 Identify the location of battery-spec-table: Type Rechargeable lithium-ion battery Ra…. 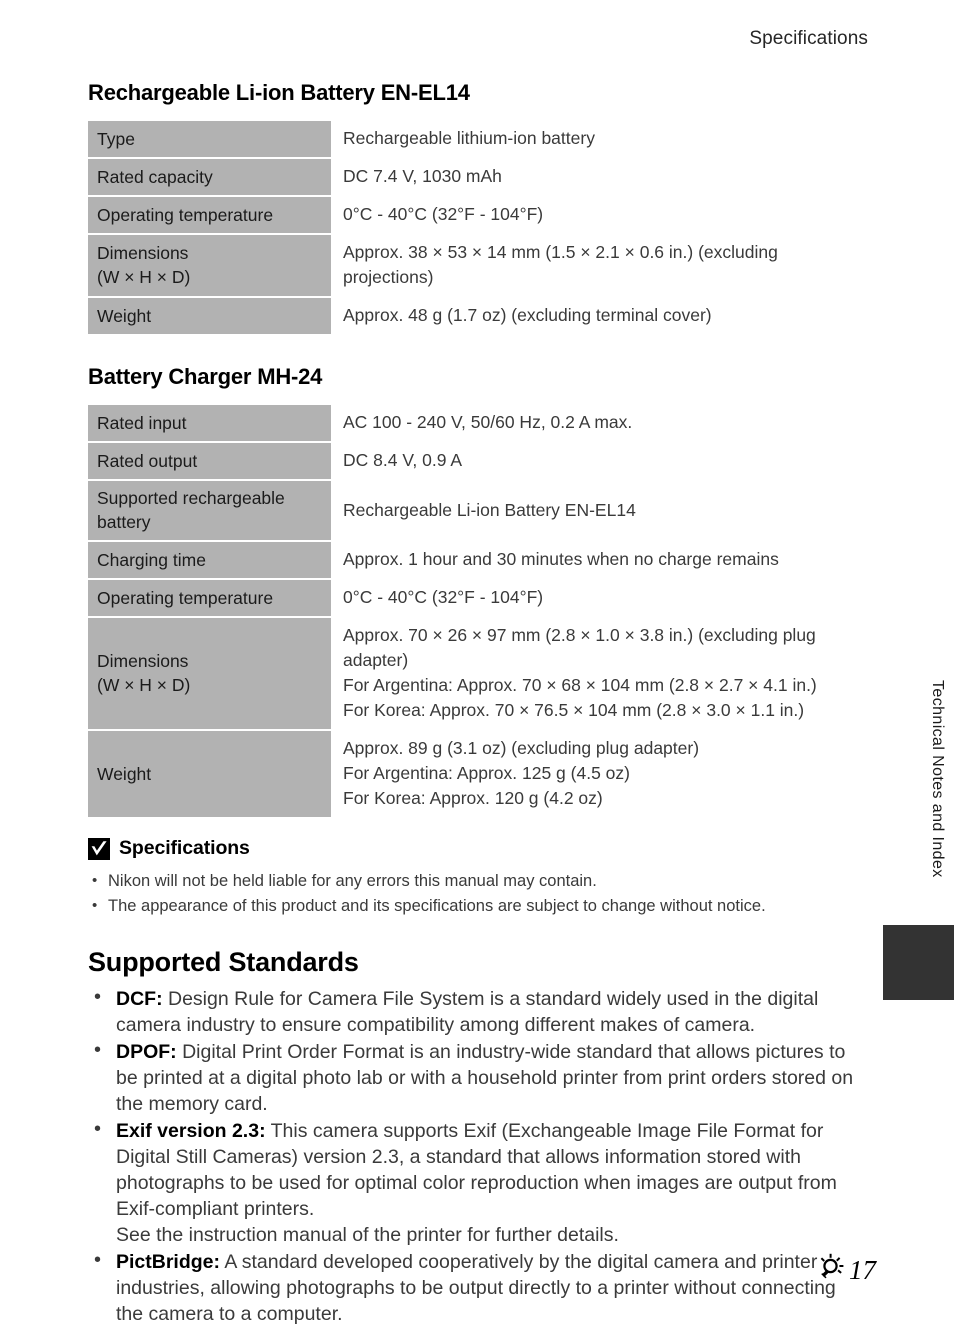
(478, 227).